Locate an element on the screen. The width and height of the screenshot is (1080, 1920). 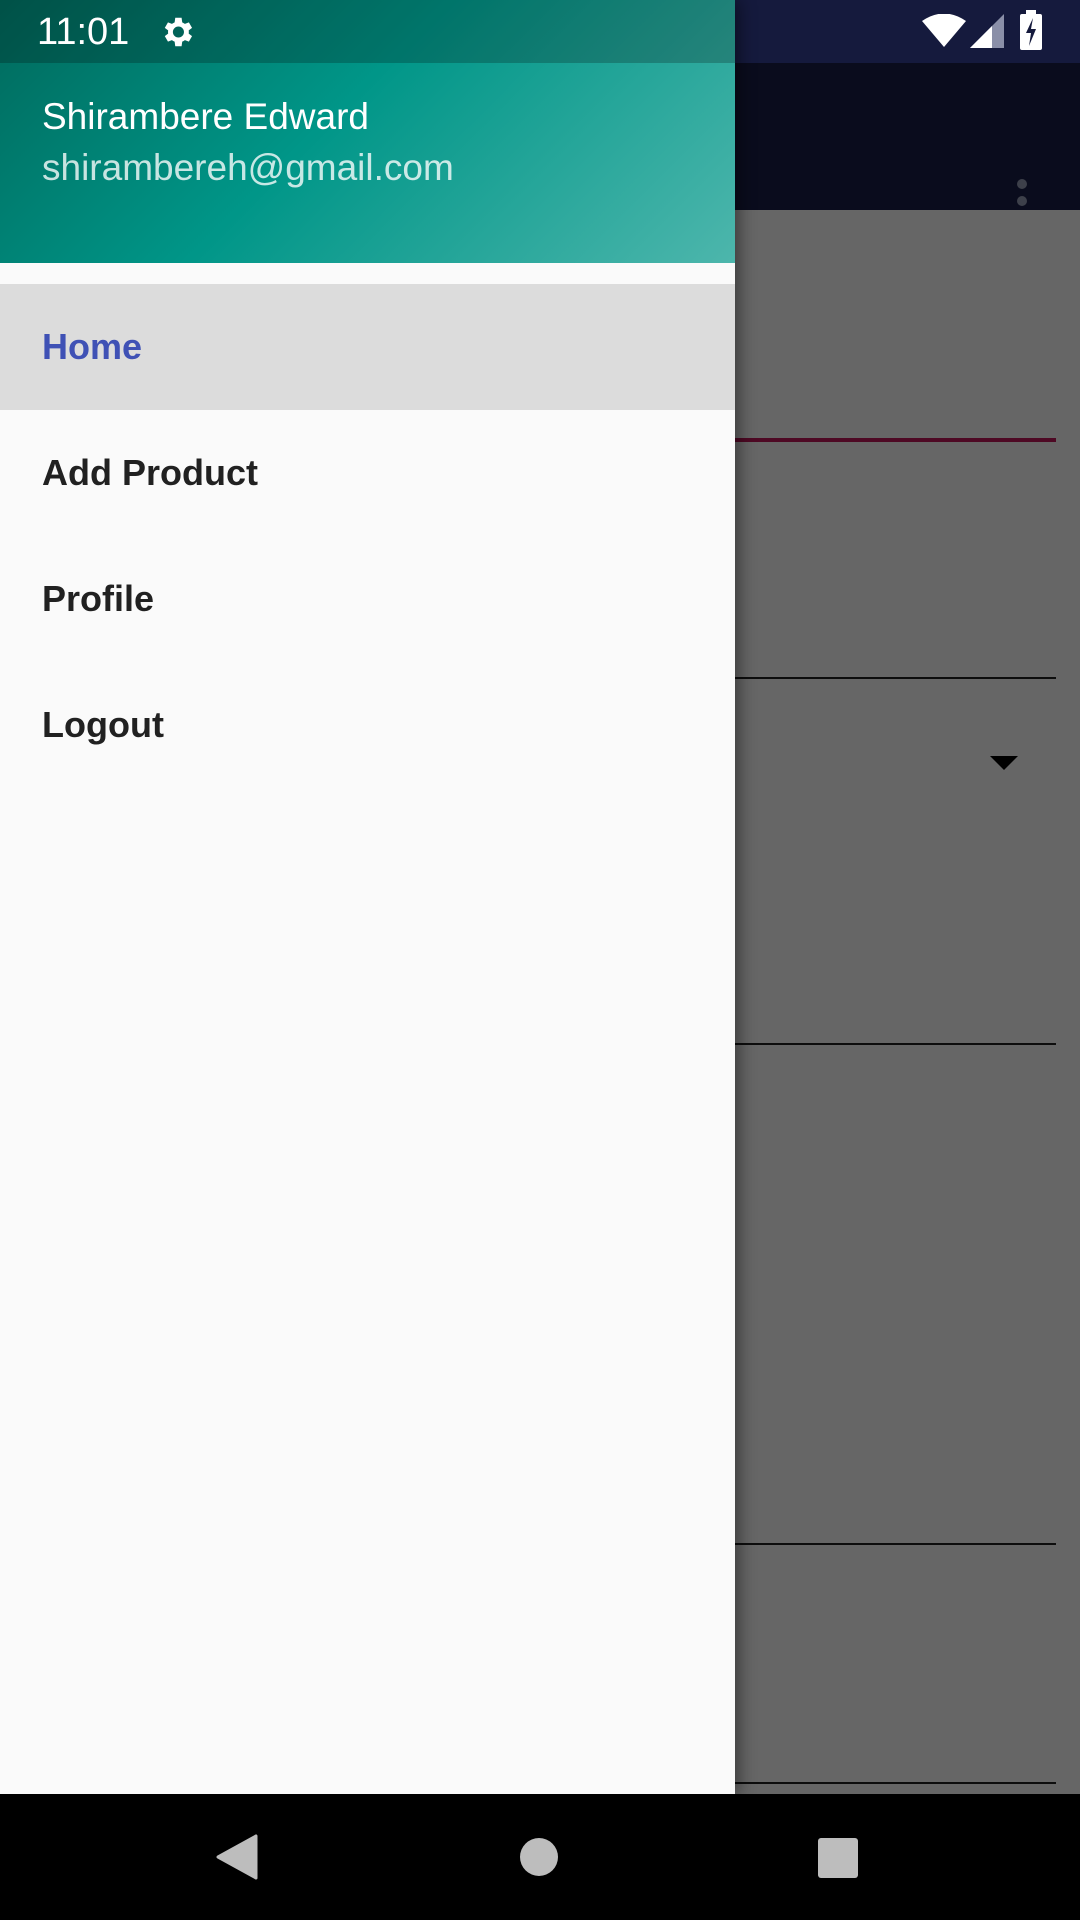
menu-item-label: Logout is located at coordinates (103, 724).